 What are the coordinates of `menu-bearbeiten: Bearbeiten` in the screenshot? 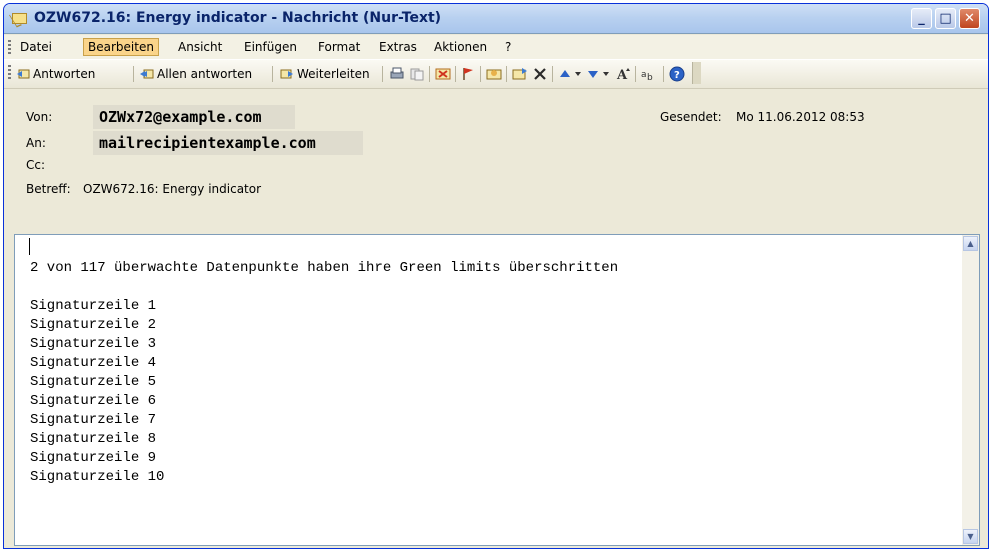 It's located at (121, 47).